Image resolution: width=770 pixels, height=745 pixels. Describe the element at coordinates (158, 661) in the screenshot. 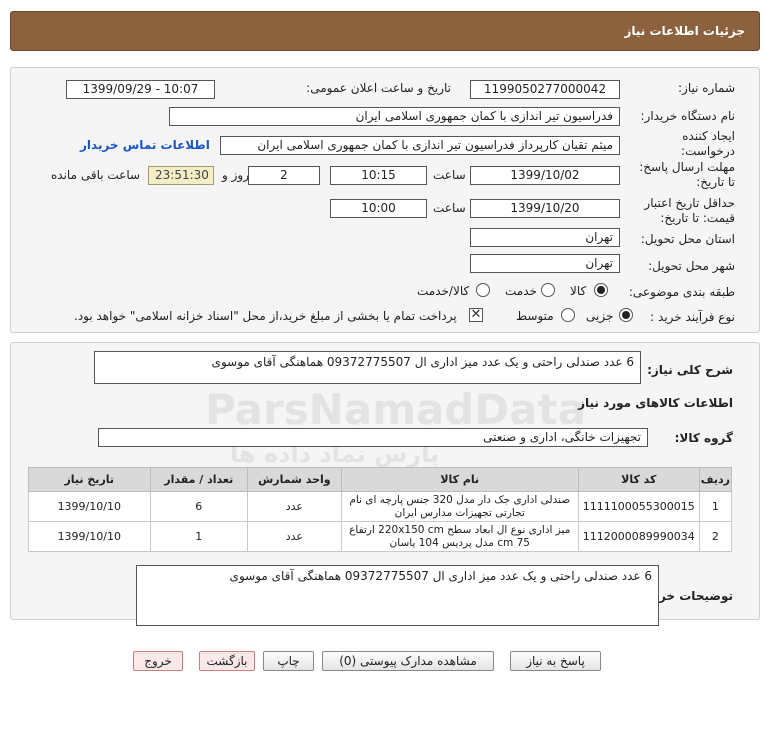

I see `exit-button: خروج` at that location.